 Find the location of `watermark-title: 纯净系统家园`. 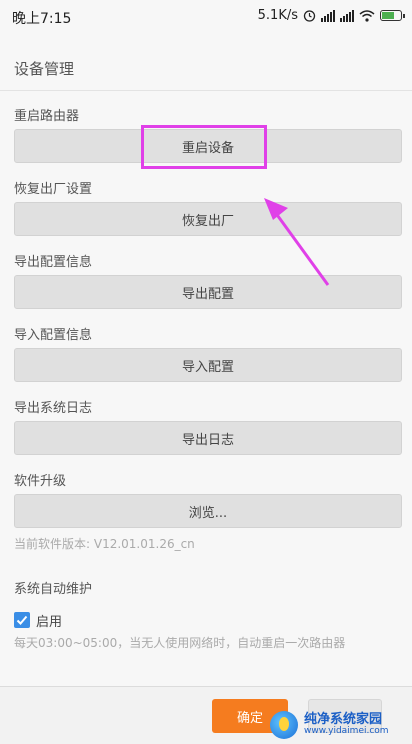

watermark-title: 纯净系统家园 is located at coordinates (343, 719).